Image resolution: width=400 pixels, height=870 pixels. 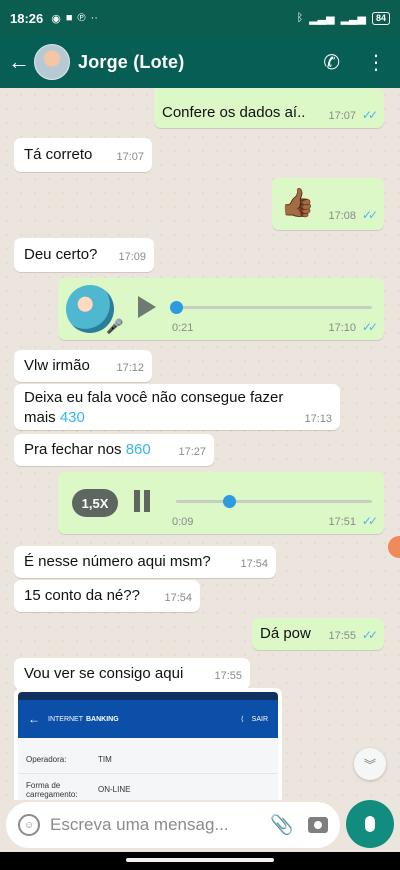 I want to click on add-call-icon: ✆, so click(x=331, y=62).